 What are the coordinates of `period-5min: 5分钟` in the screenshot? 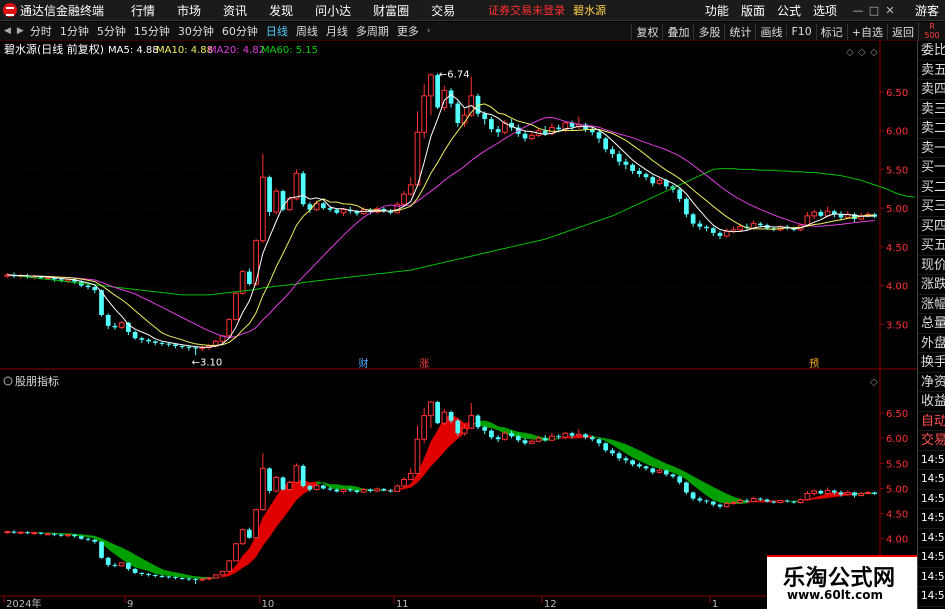 It's located at (111, 31).